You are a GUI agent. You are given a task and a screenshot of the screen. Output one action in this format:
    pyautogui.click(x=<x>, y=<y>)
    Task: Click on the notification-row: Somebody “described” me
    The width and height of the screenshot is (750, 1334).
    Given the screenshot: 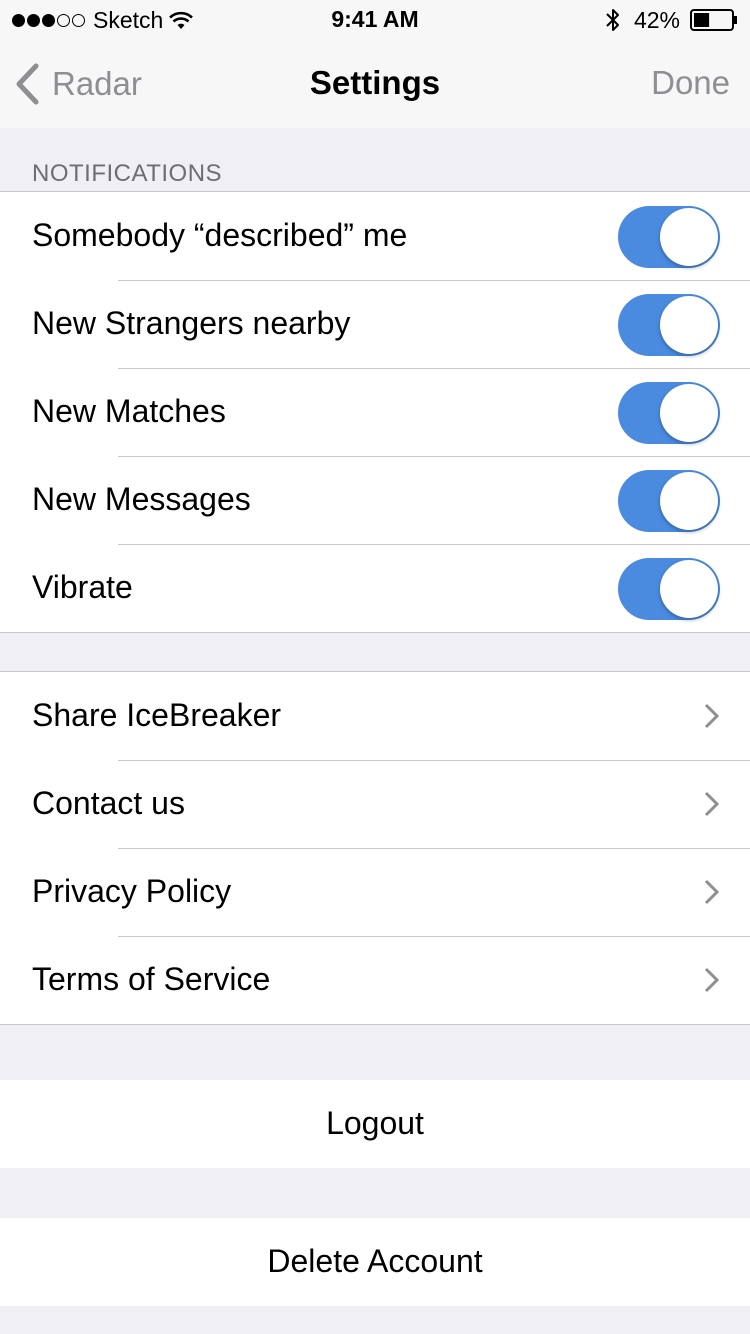 What is the action you would take?
    pyautogui.click(x=375, y=236)
    